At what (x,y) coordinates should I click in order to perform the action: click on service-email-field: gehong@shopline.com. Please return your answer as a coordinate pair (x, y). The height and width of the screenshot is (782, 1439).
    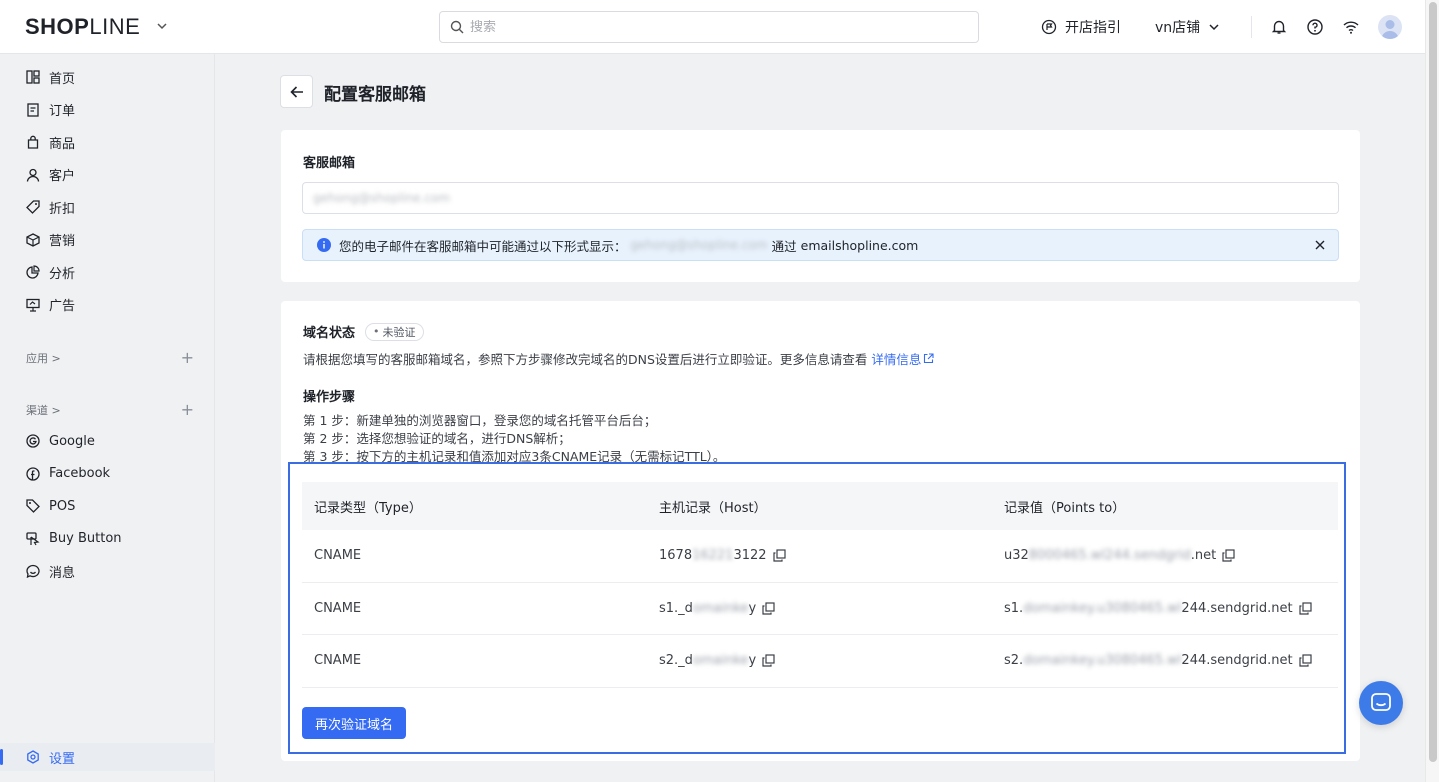
    Looking at the image, I should click on (820, 198).